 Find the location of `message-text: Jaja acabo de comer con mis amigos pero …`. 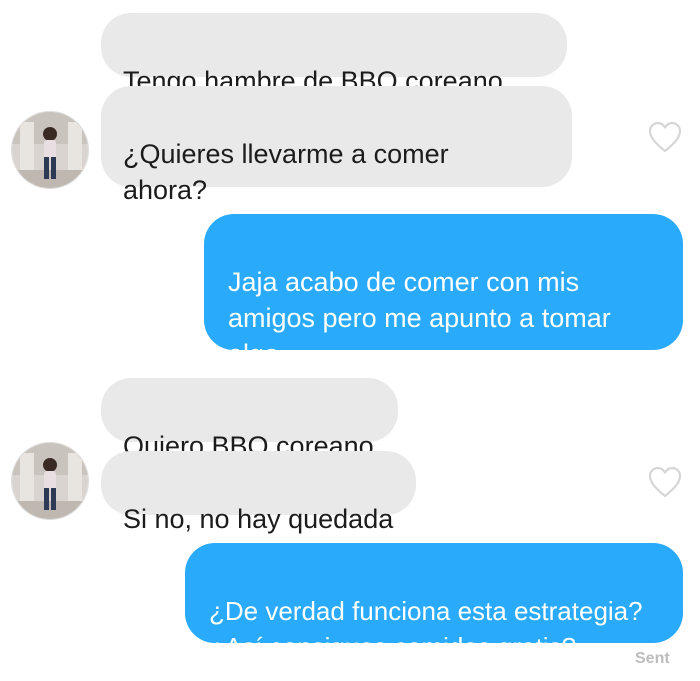

message-text: Jaja acabo de comer con mis amigos pero … is located at coordinates (419, 318).